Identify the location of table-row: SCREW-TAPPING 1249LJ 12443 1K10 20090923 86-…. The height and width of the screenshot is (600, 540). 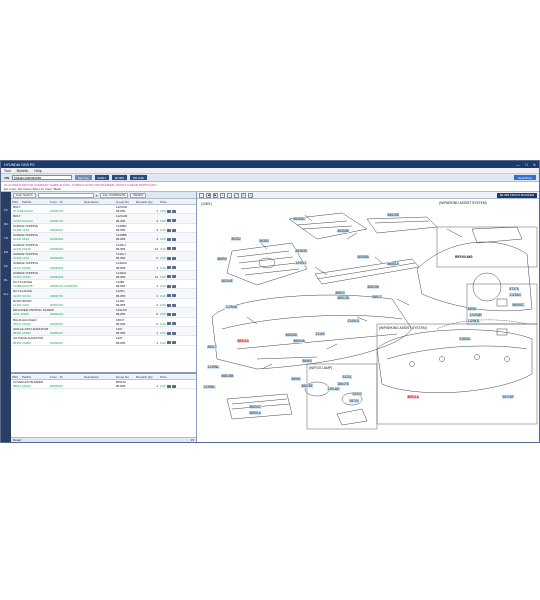
(103, 256).